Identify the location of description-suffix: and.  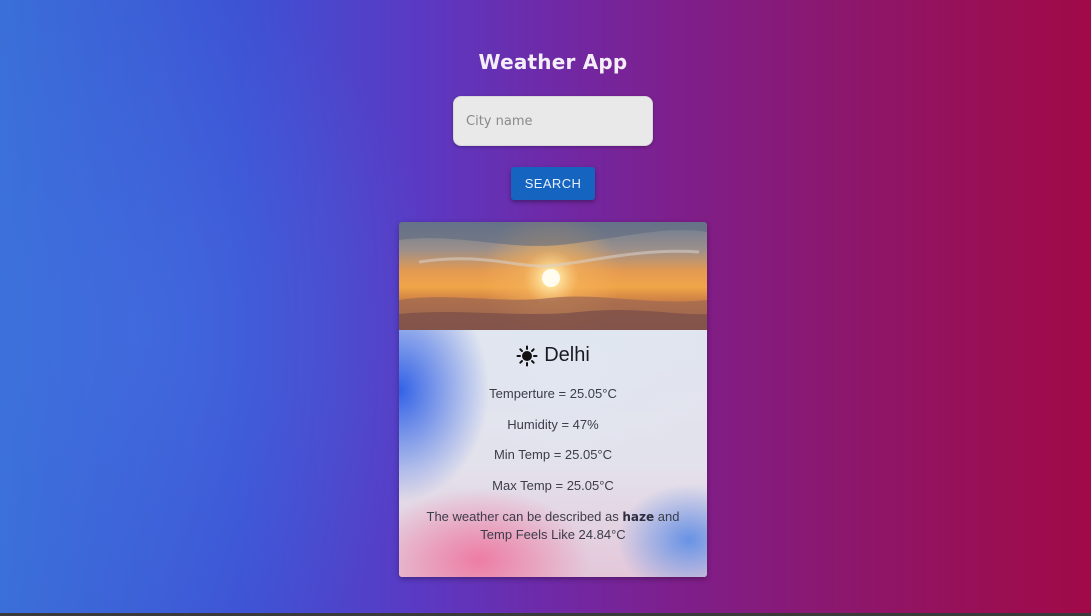
(668, 516).